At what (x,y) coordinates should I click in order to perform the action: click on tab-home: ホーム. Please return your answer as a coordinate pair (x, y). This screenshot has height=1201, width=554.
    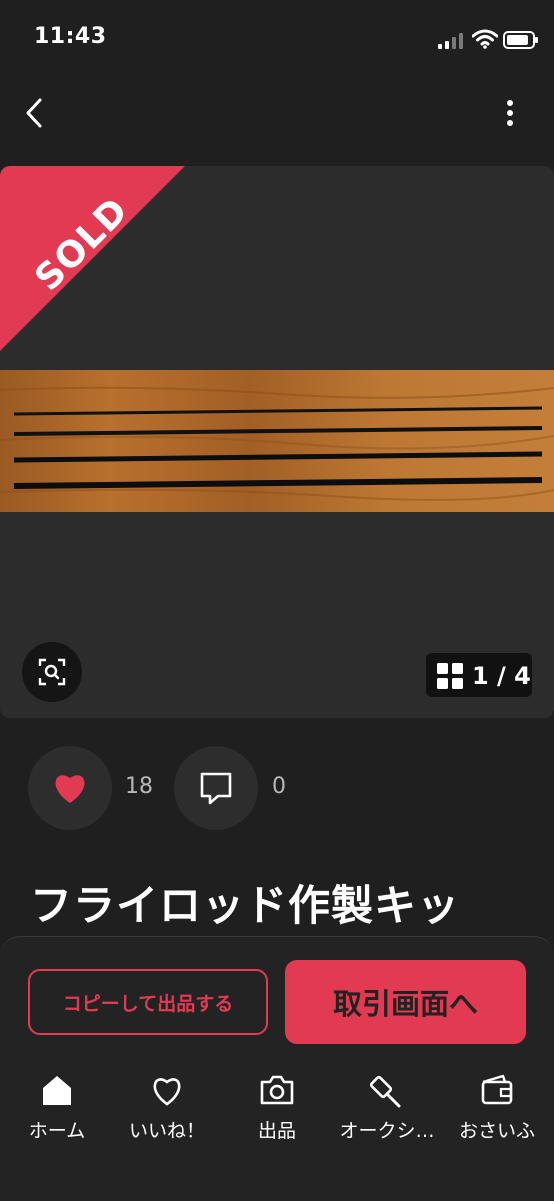
    Looking at the image, I should click on (57, 1108).